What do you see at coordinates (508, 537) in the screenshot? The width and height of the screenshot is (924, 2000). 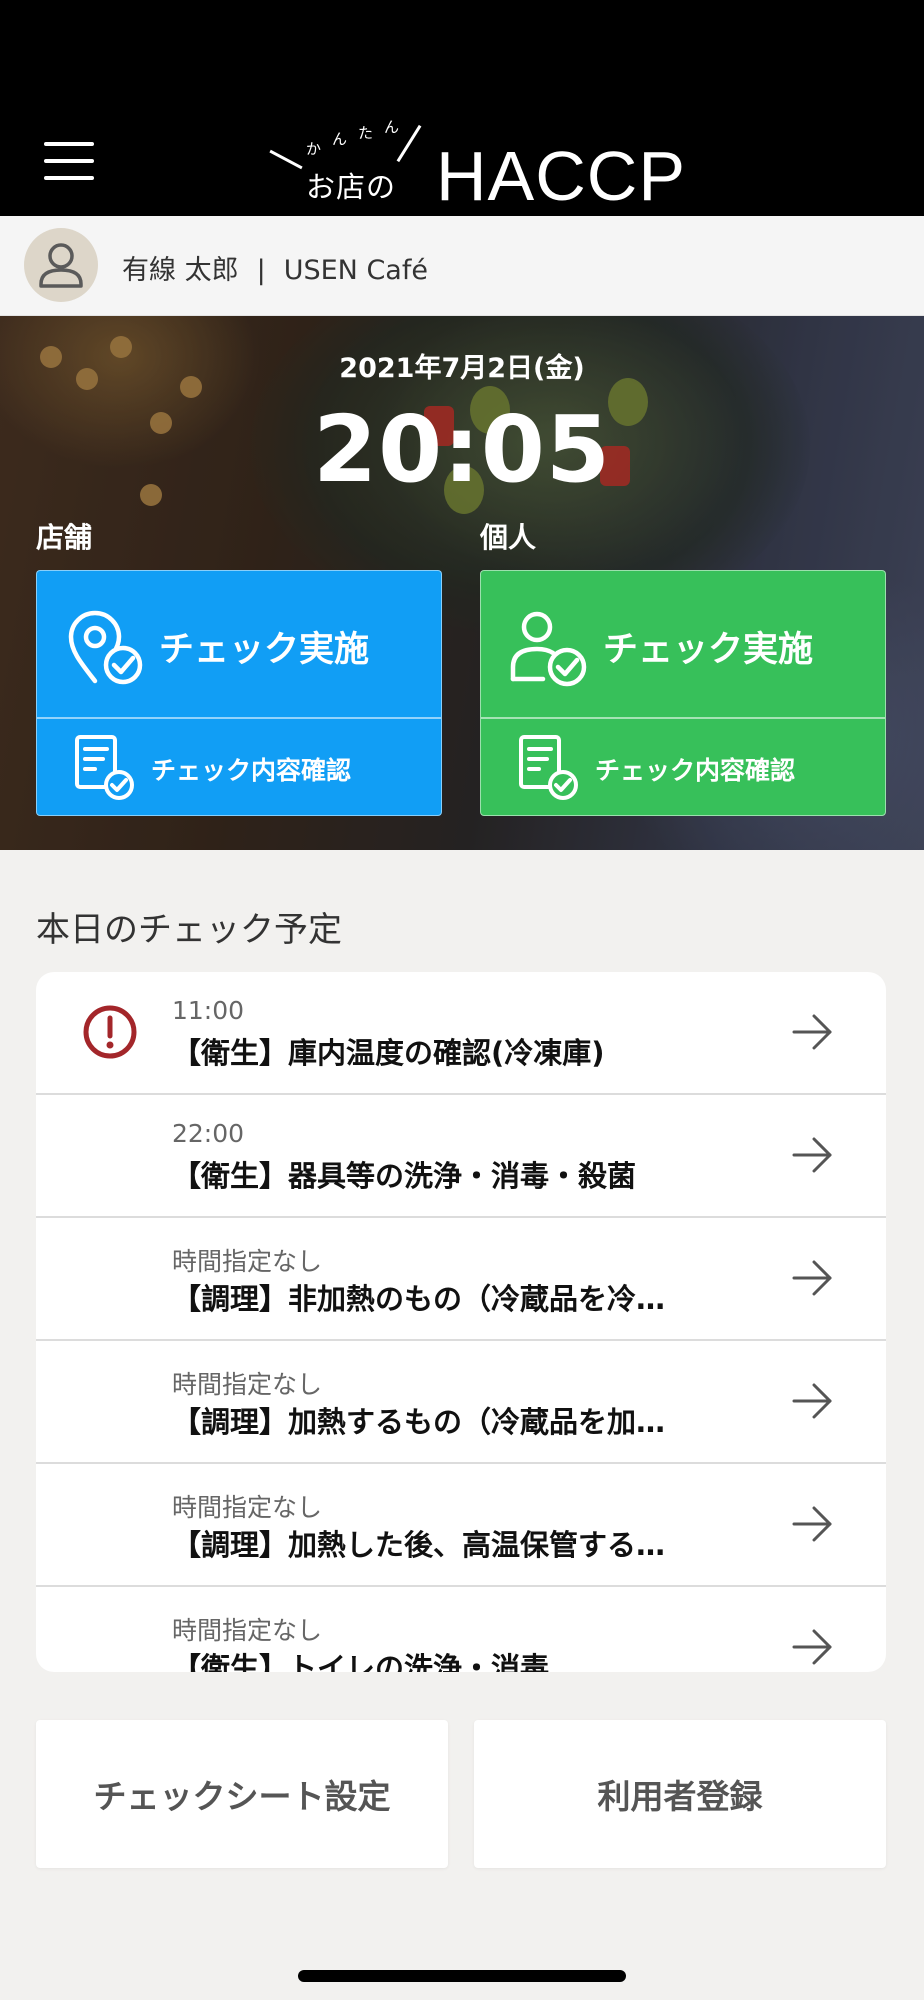 I see `personal-section-label: 個人` at bounding box center [508, 537].